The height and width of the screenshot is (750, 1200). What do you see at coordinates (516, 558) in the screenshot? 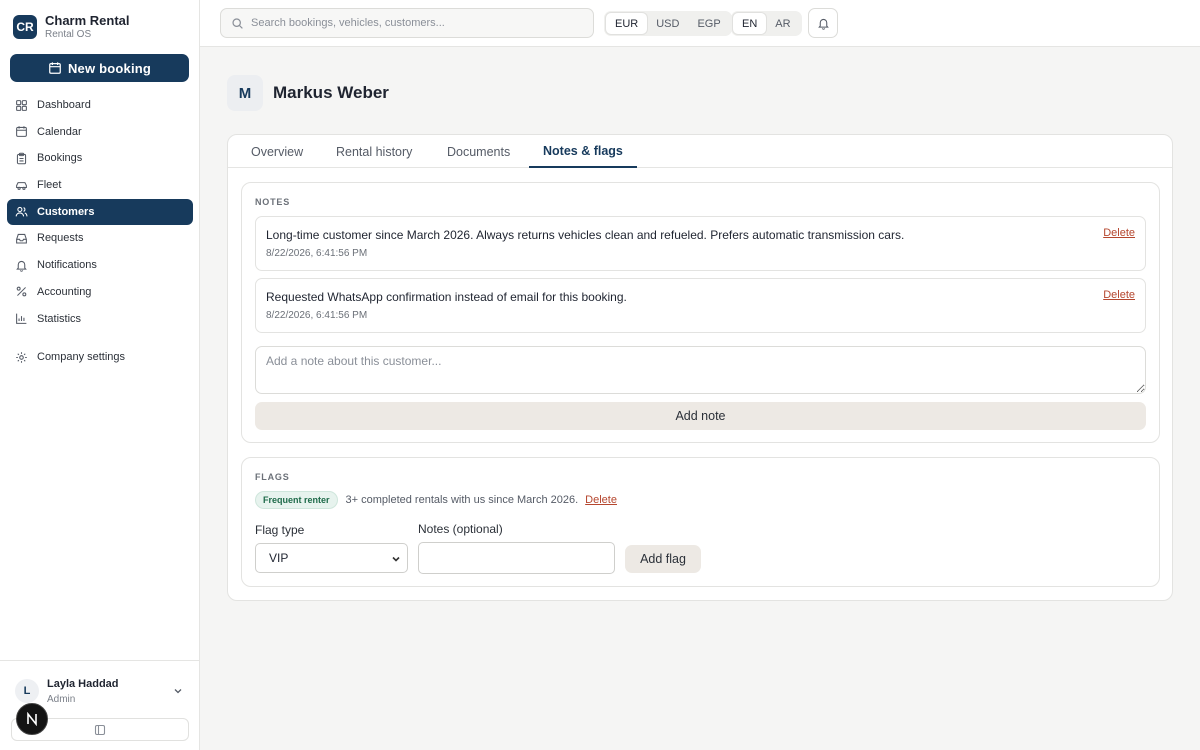
I see `flag-notes-input` at bounding box center [516, 558].